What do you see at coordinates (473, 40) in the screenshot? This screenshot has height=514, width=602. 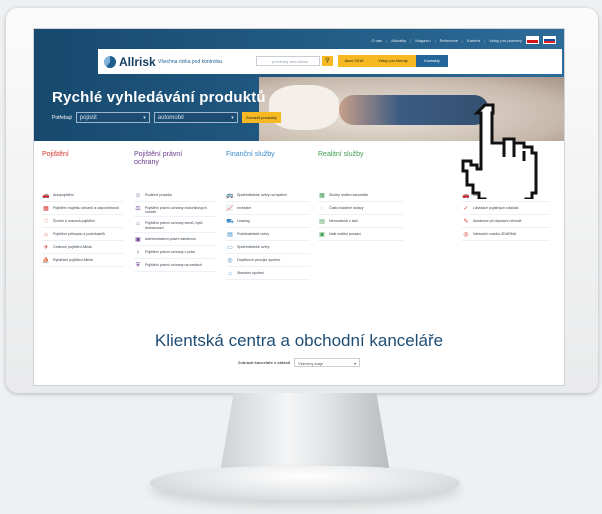 I see `topnav-kariera: Kariéra` at bounding box center [473, 40].